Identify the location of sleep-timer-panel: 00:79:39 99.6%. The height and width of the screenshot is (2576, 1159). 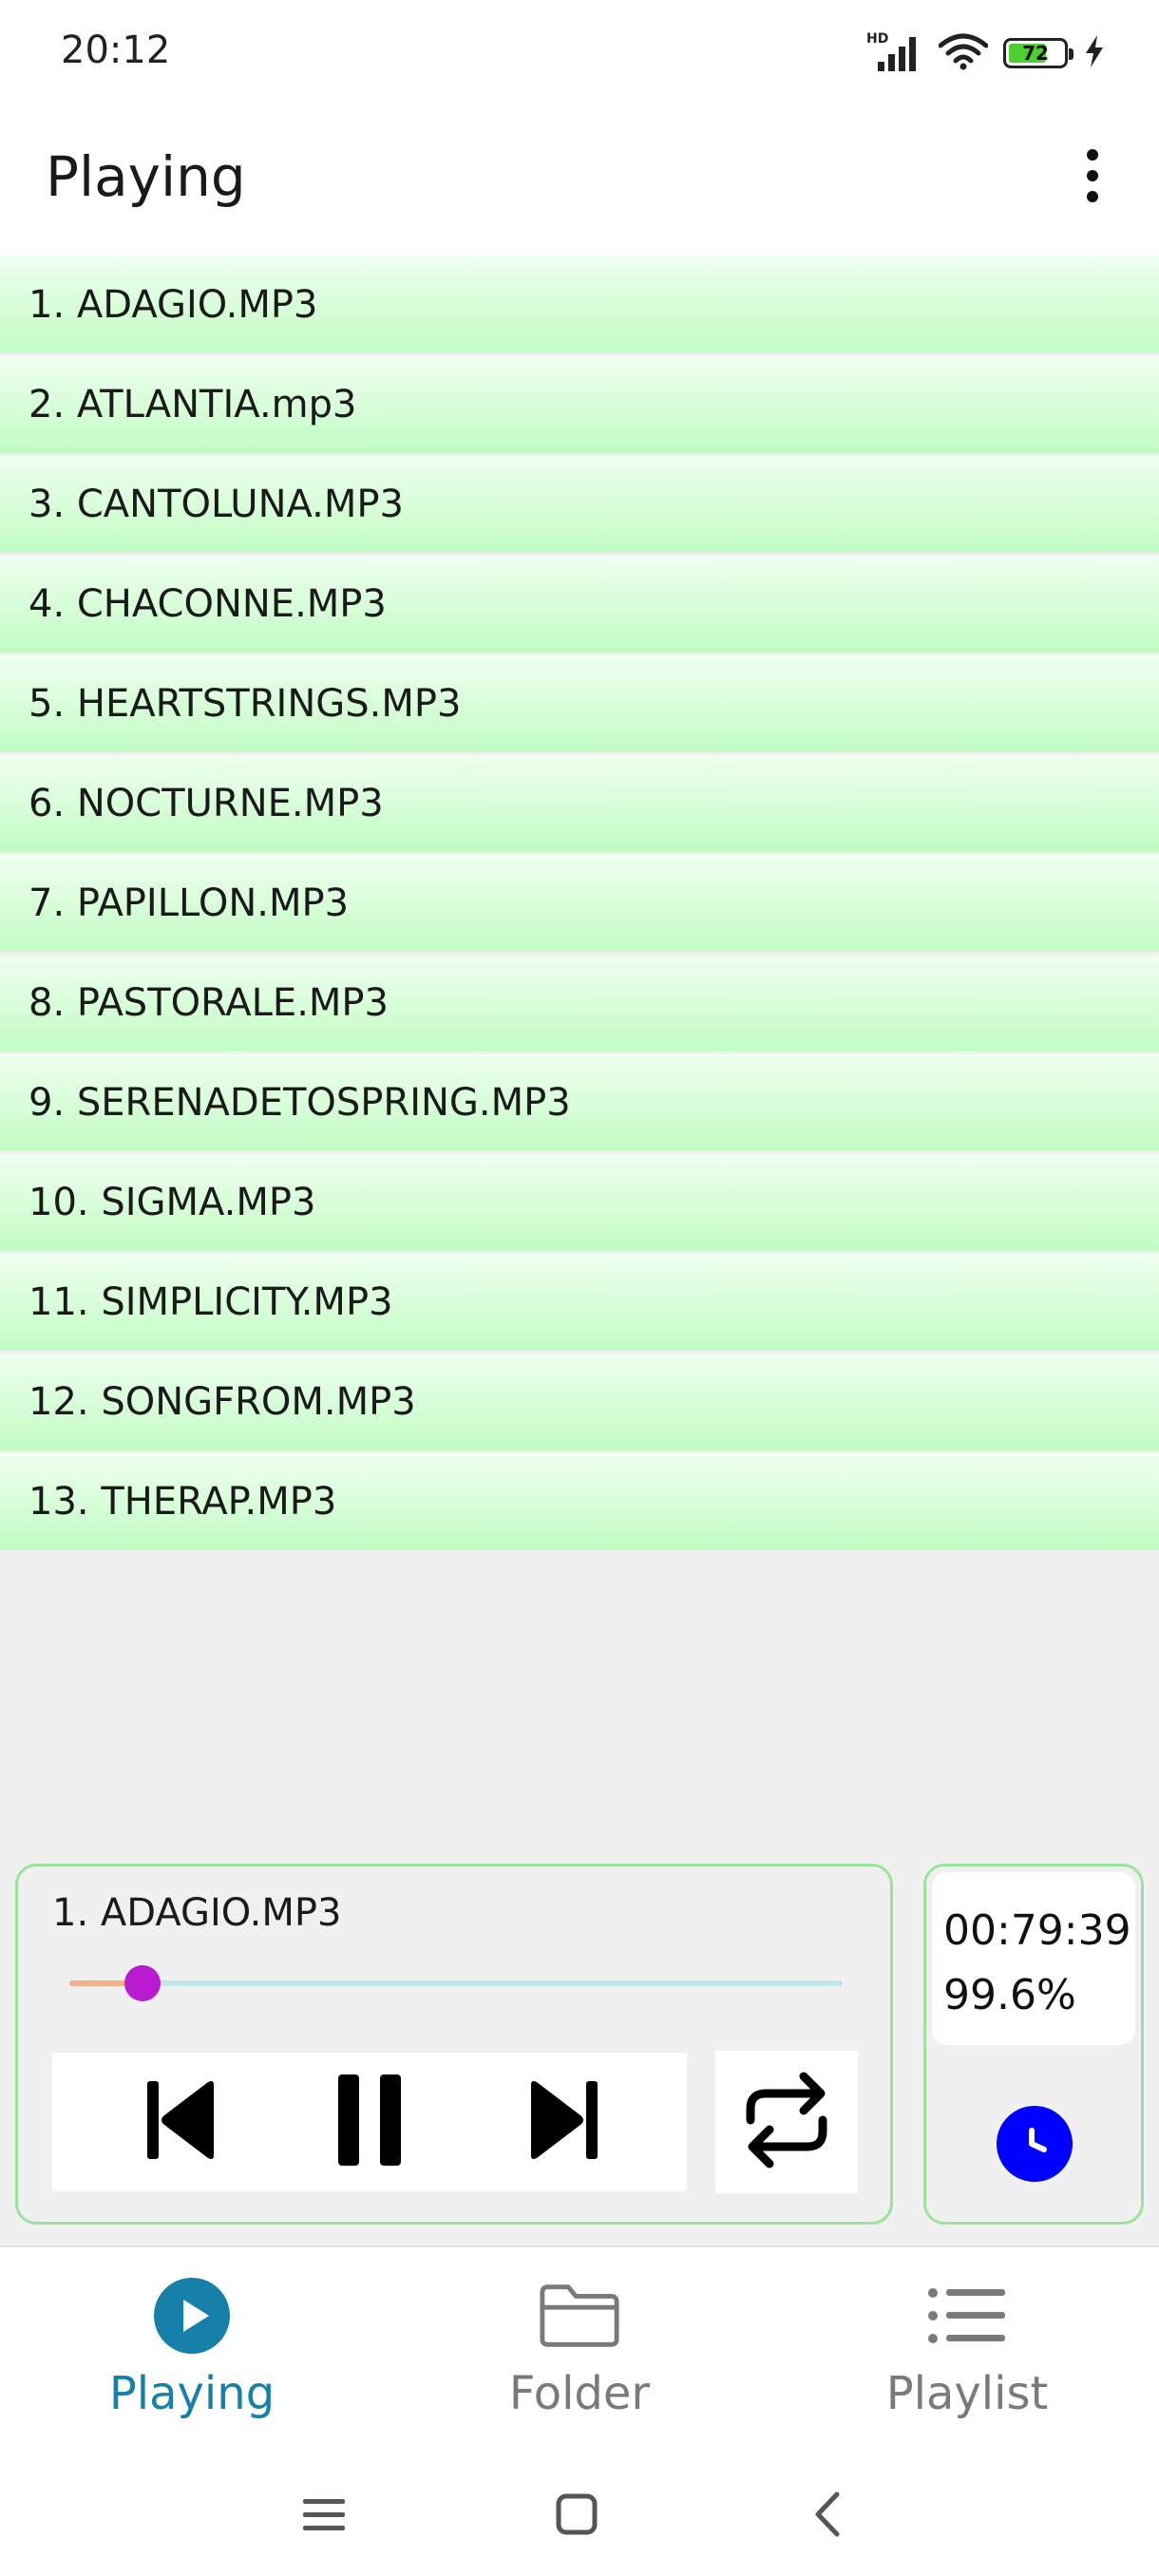
(1033, 2045).